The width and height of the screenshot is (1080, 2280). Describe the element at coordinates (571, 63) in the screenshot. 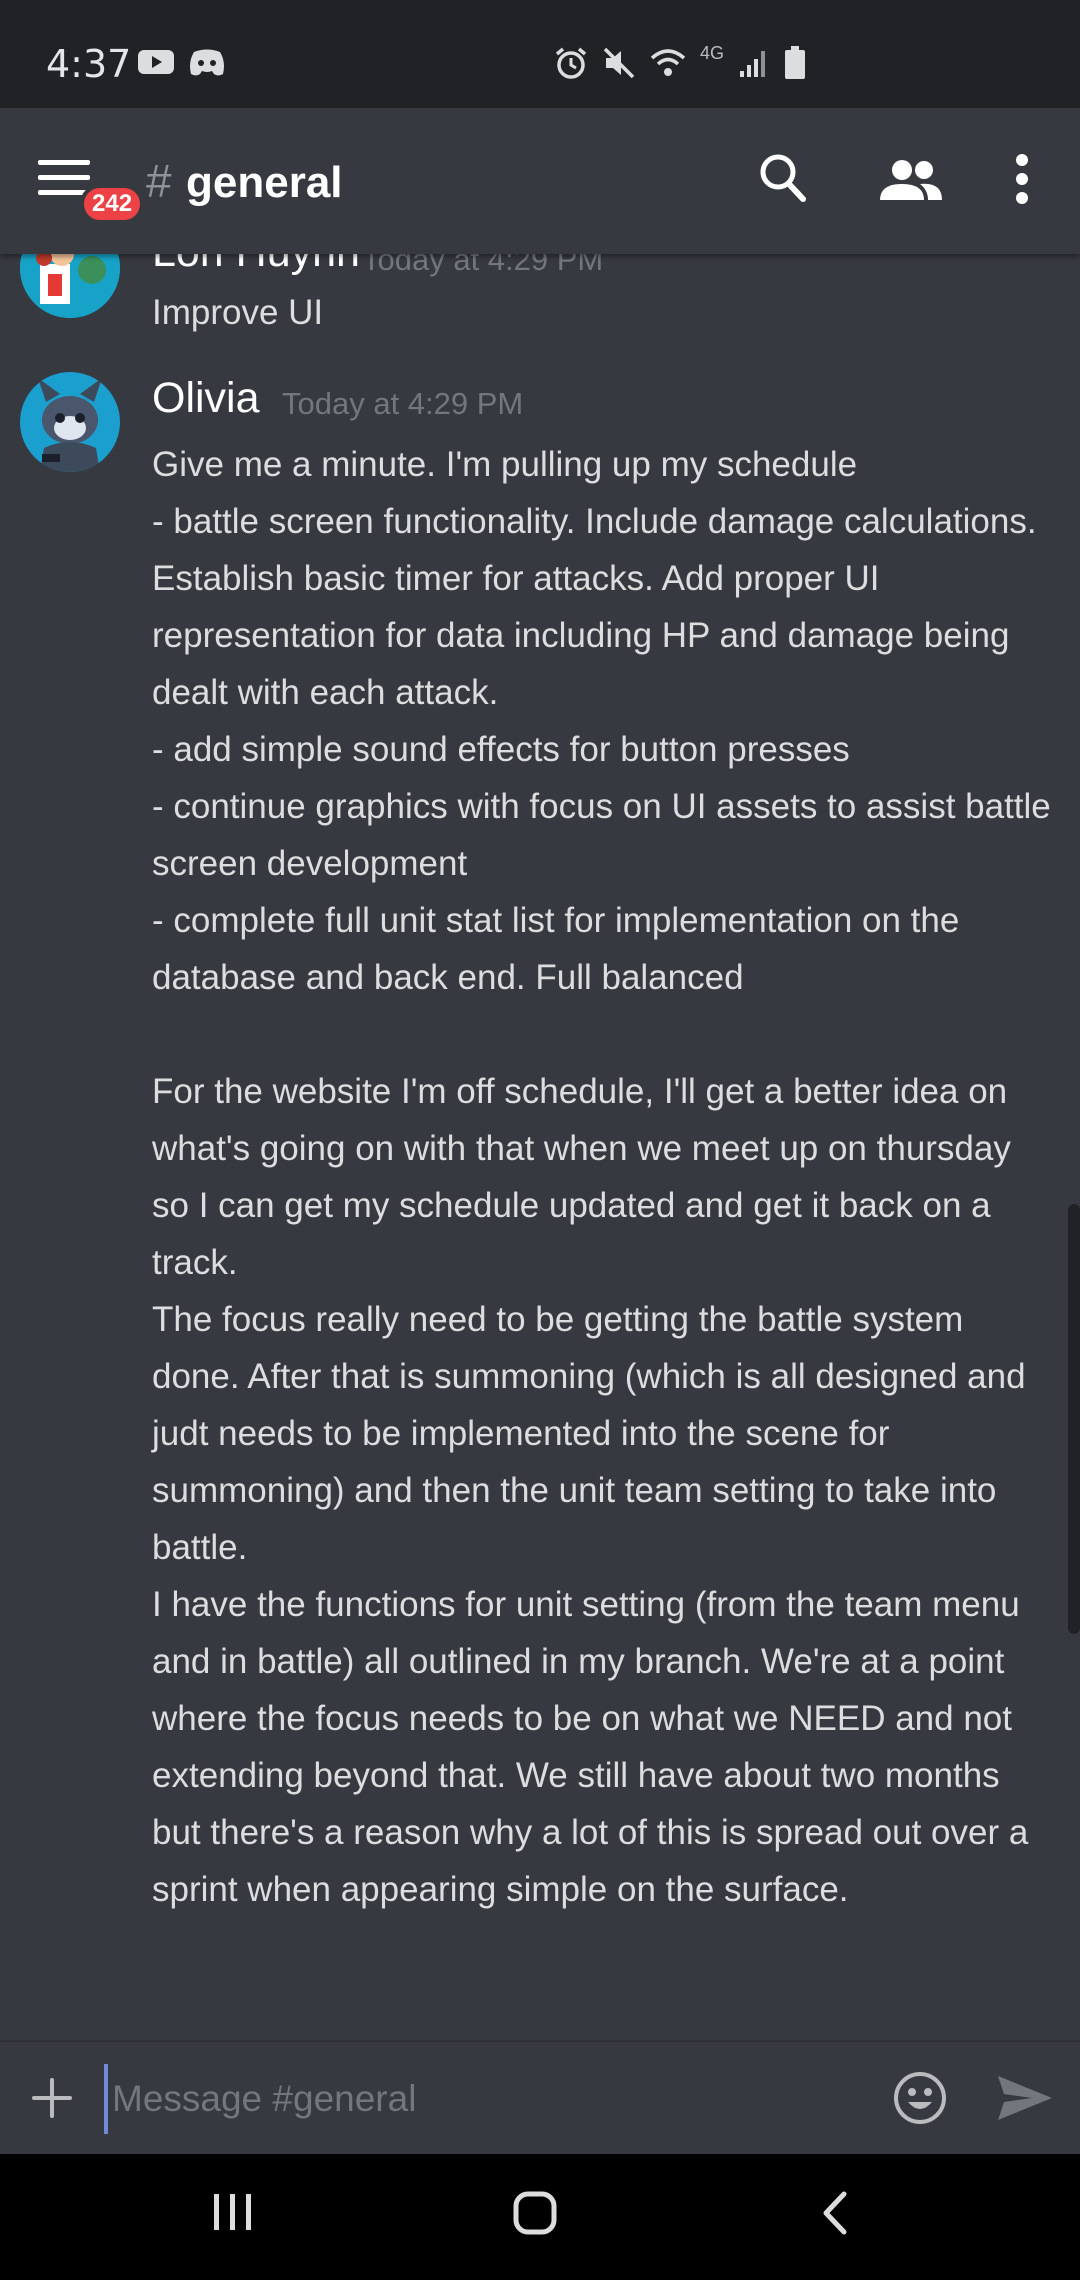

I see `alarm-icon` at that location.